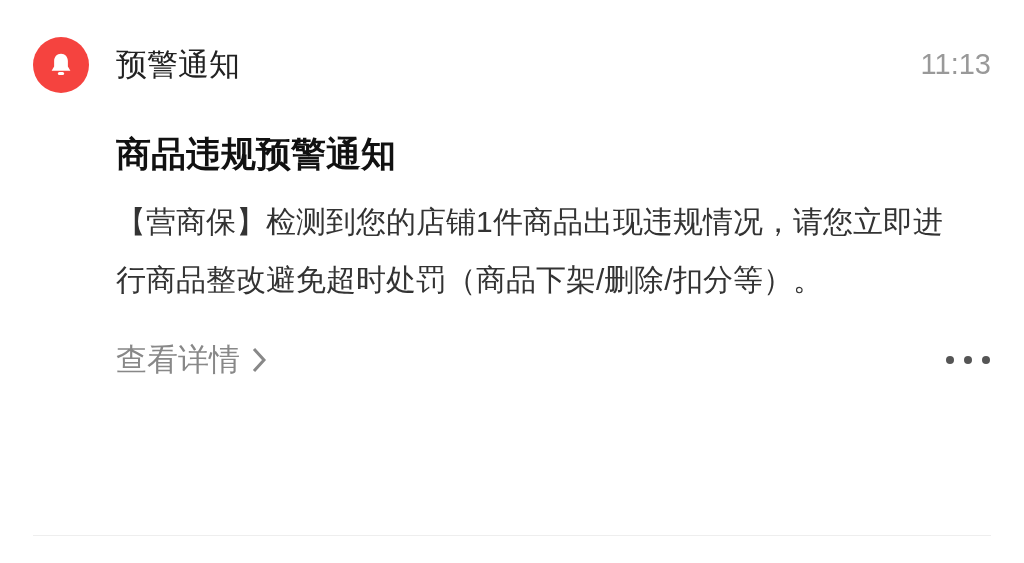 The image size is (1024, 563). Describe the element at coordinates (178, 64) in the screenshot. I see `app-name: 预警通知` at that location.